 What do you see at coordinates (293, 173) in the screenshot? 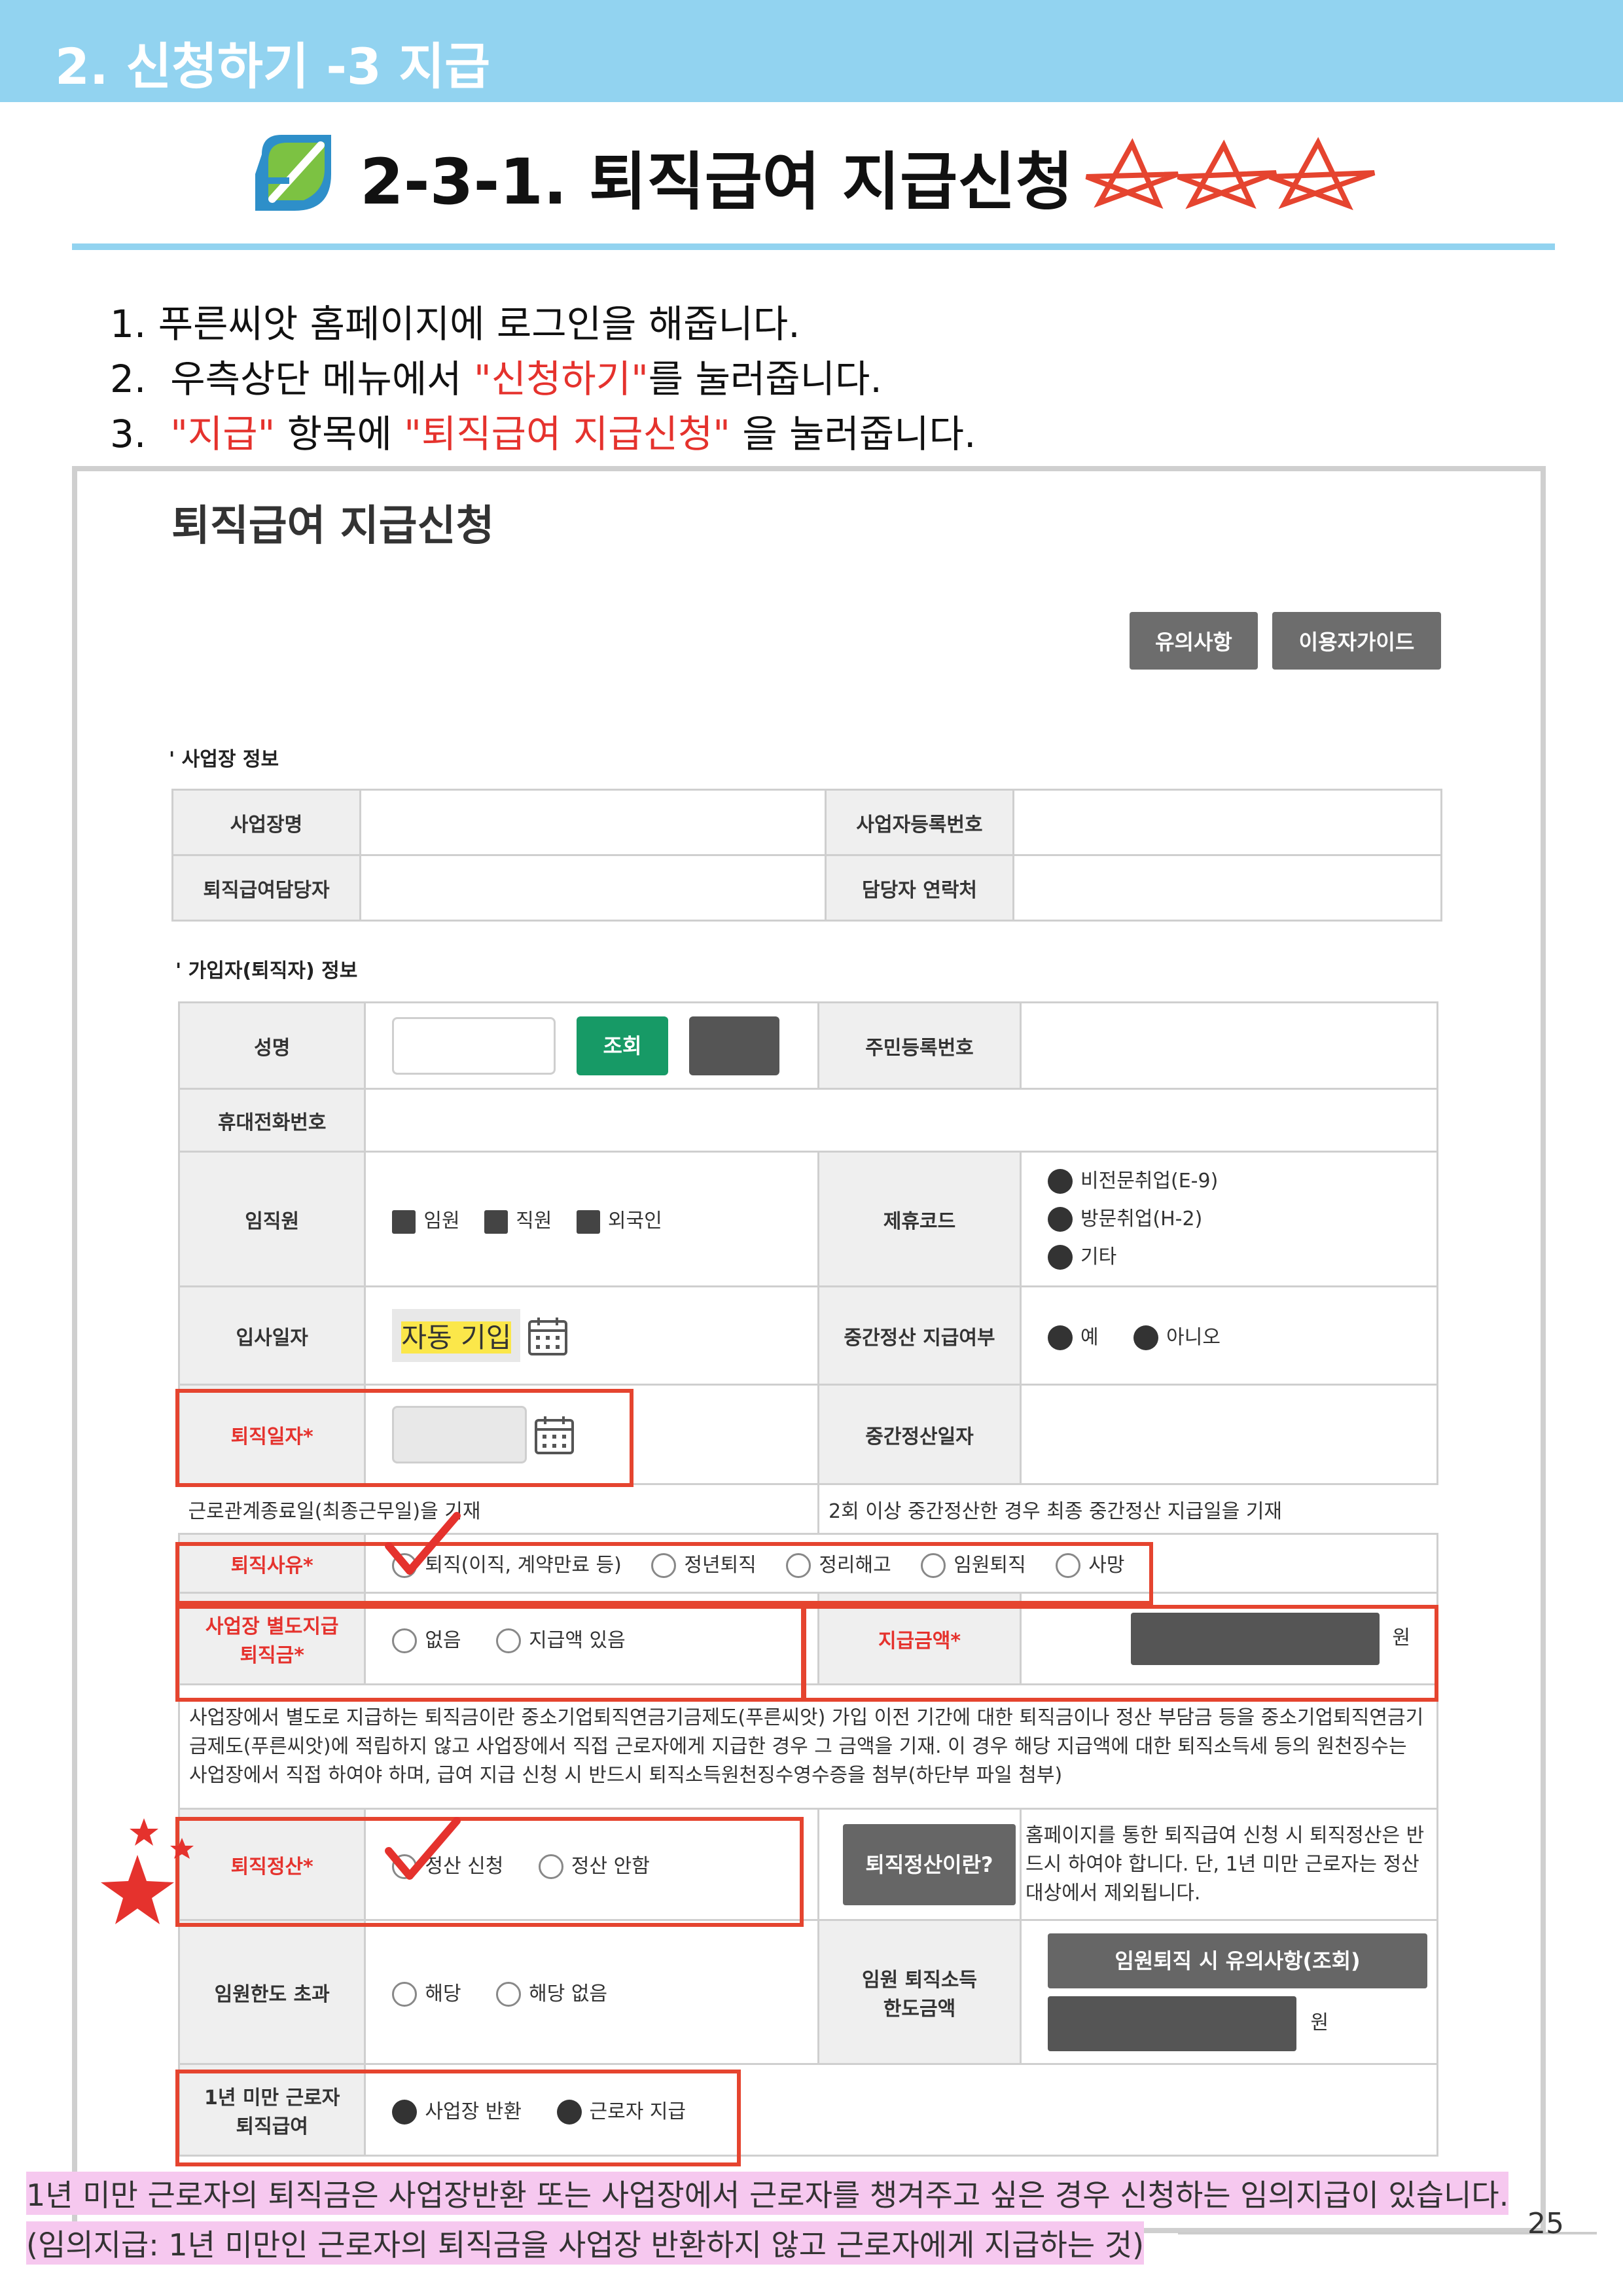
I see `leaf-logo-icon` at bounding box center [293, 173].